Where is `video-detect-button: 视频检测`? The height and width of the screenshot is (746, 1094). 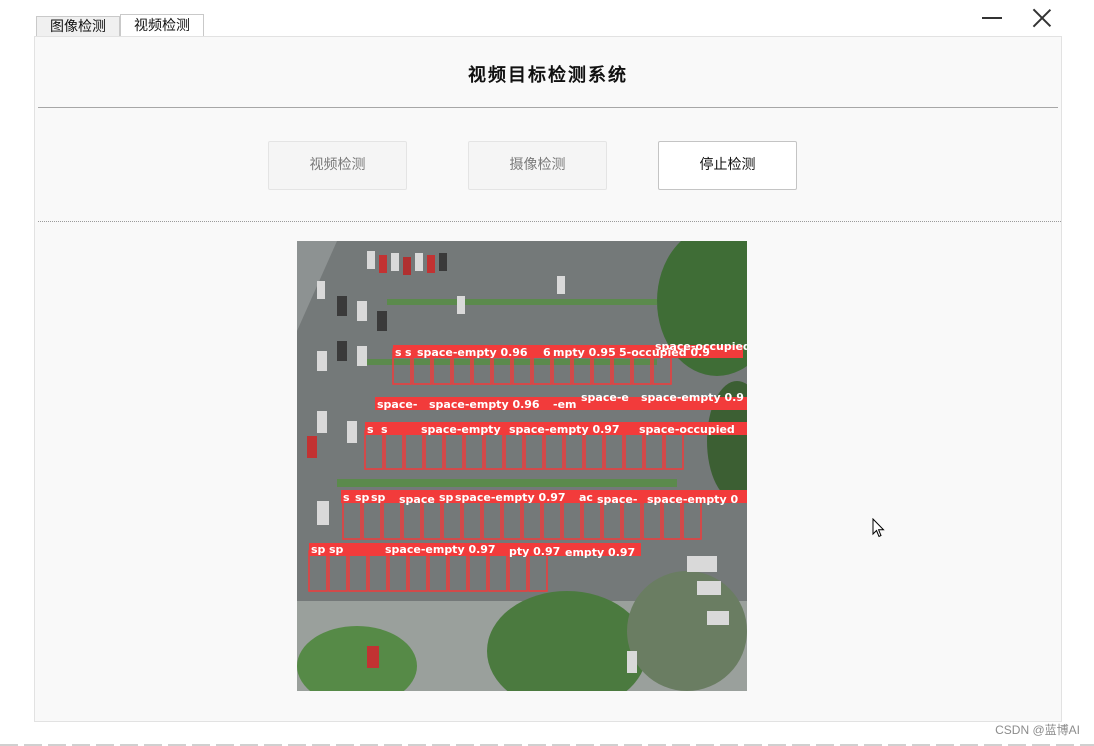
video-detect-button: 视频检测 is located at coordinates (337, 165).